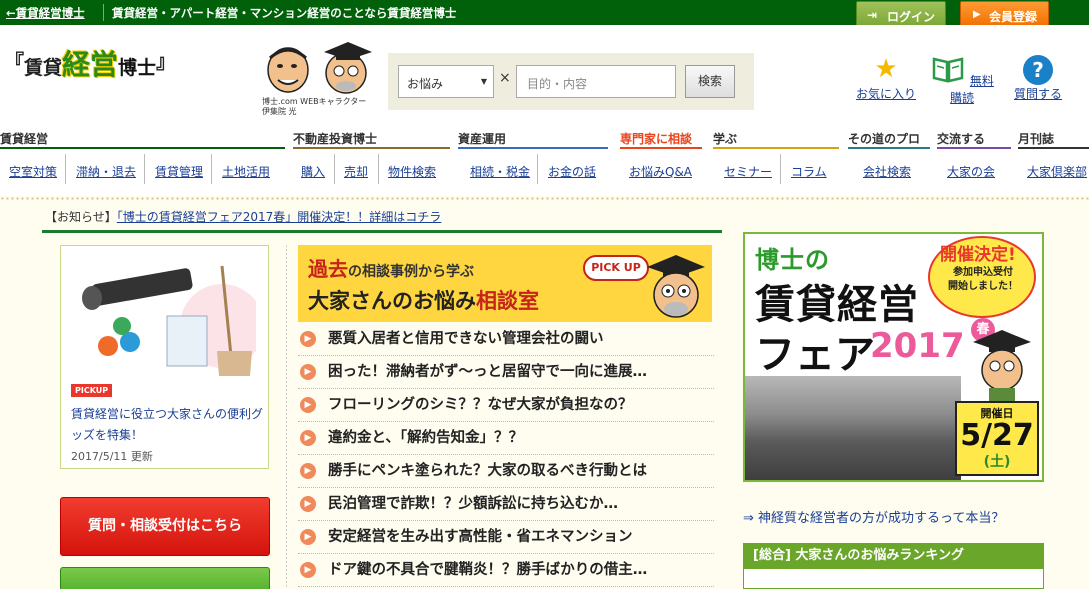  What do you see at coordinates (661, 148) in the screenshot?
I see `nav-underline-experts` at bounding box center [661, 148].